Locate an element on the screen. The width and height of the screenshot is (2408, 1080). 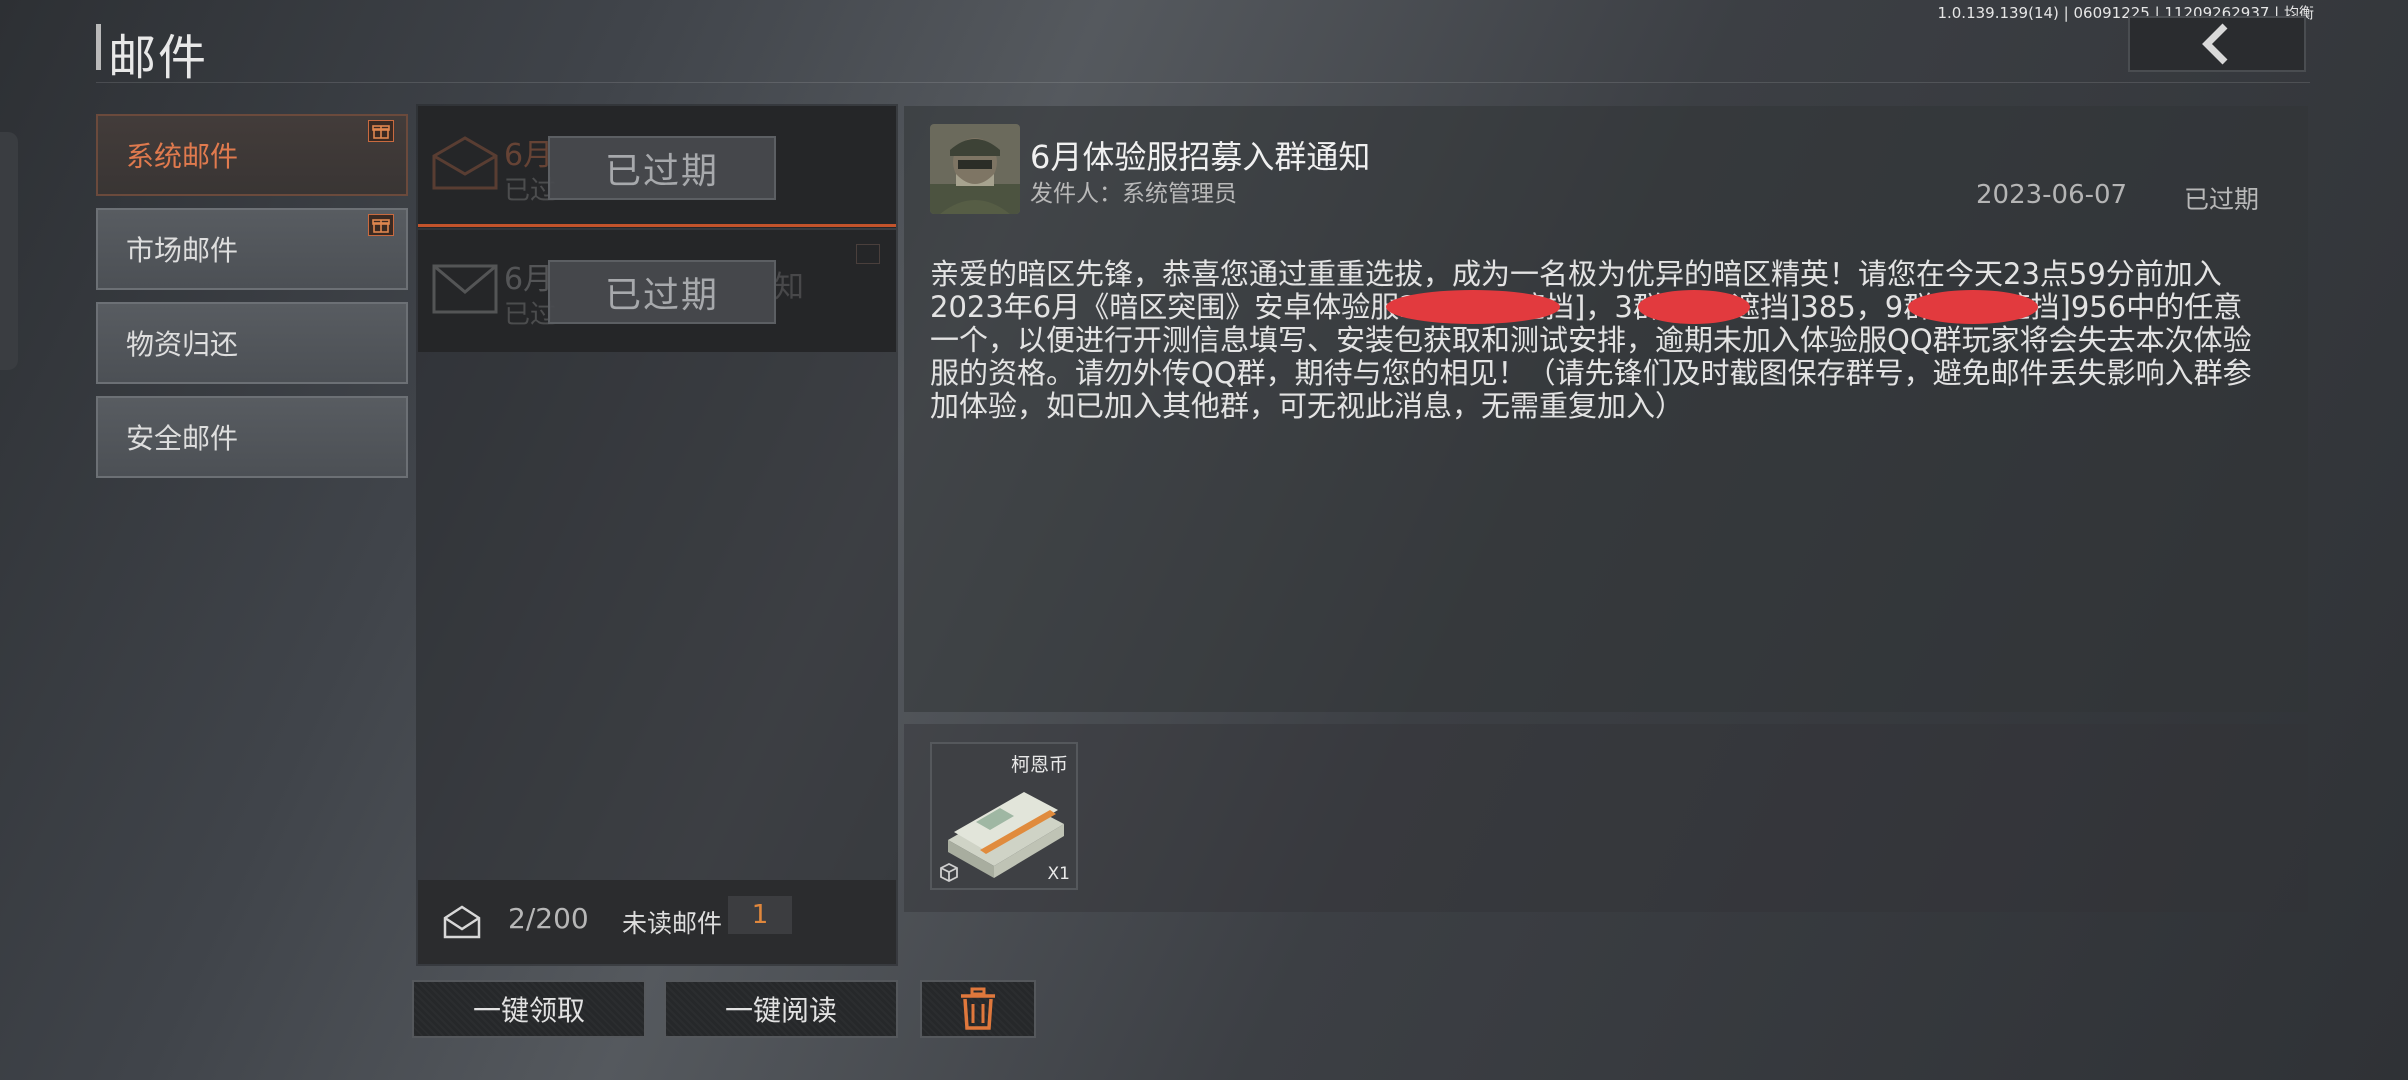
mail-list-footer: 2/200 未读邮件 1 is located at coordinates (657, 922).